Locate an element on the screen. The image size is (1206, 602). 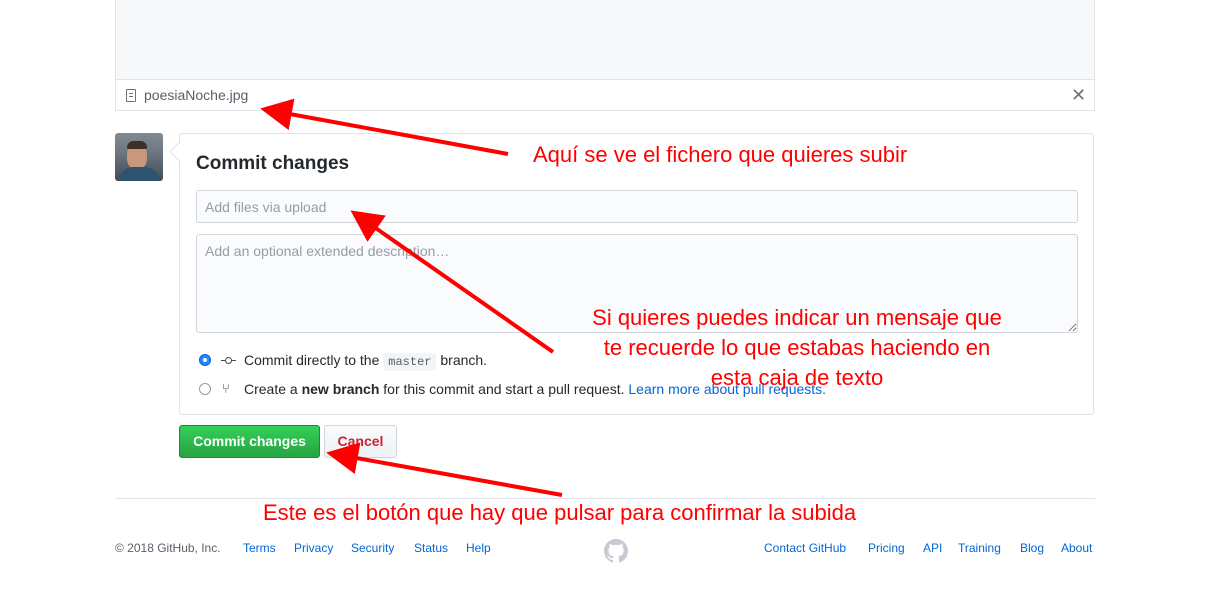
footer-link-contact: Contact GitHub is located at coordinates (805, 548).